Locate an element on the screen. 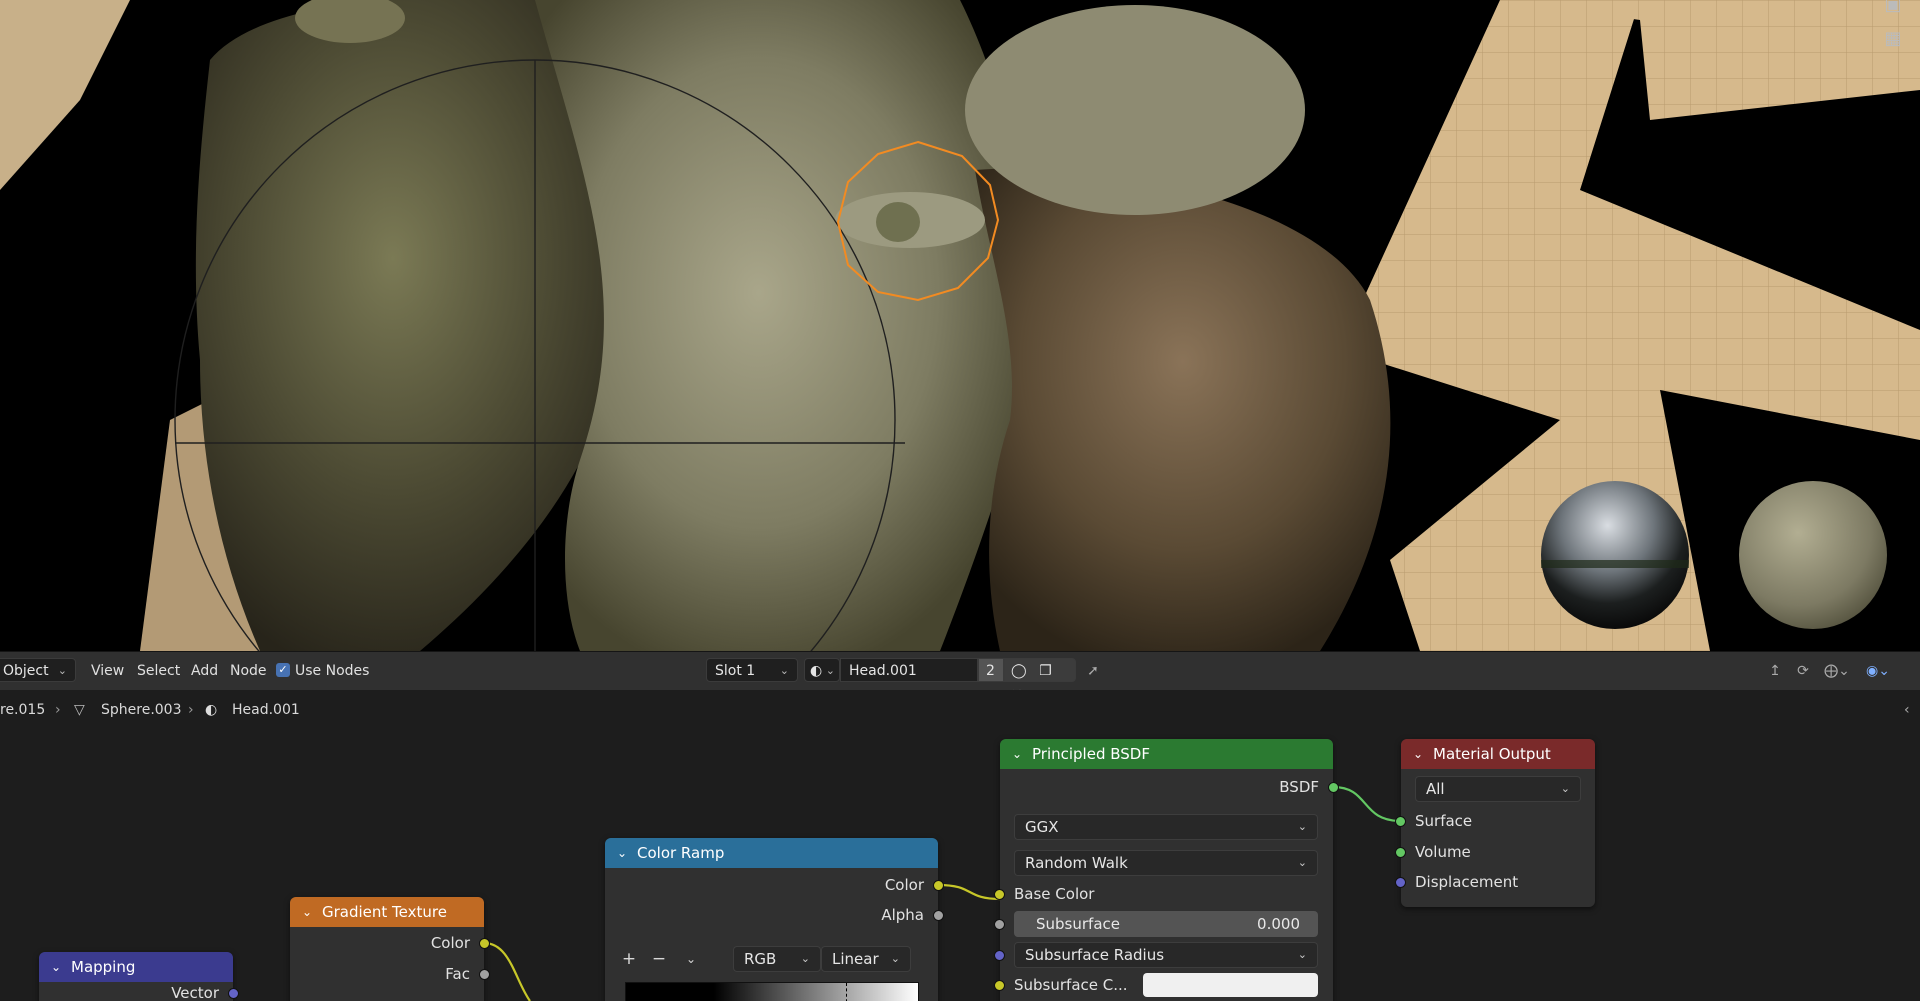  menu-select: Select is located at coordinates (158, 671).